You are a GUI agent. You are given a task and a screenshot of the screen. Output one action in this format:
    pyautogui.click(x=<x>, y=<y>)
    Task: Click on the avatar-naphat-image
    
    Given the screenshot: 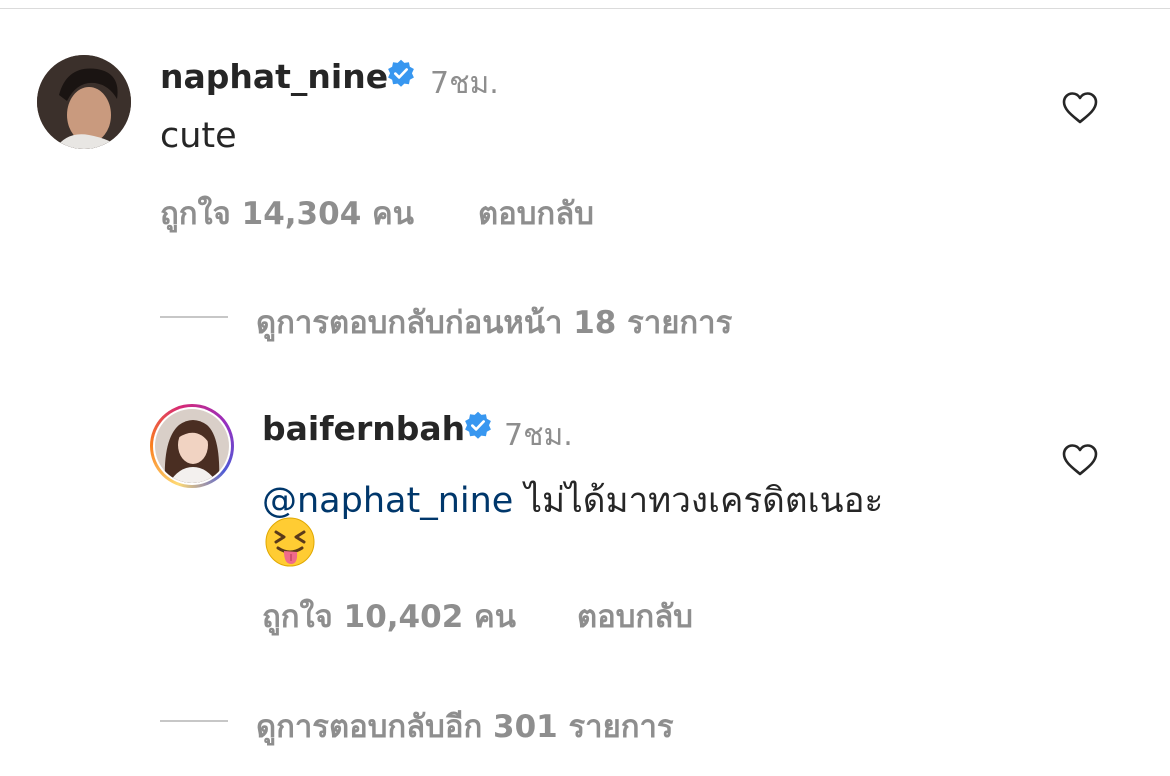 What is the action you would take?
    pyautogui.click(x=84, y=102)
    